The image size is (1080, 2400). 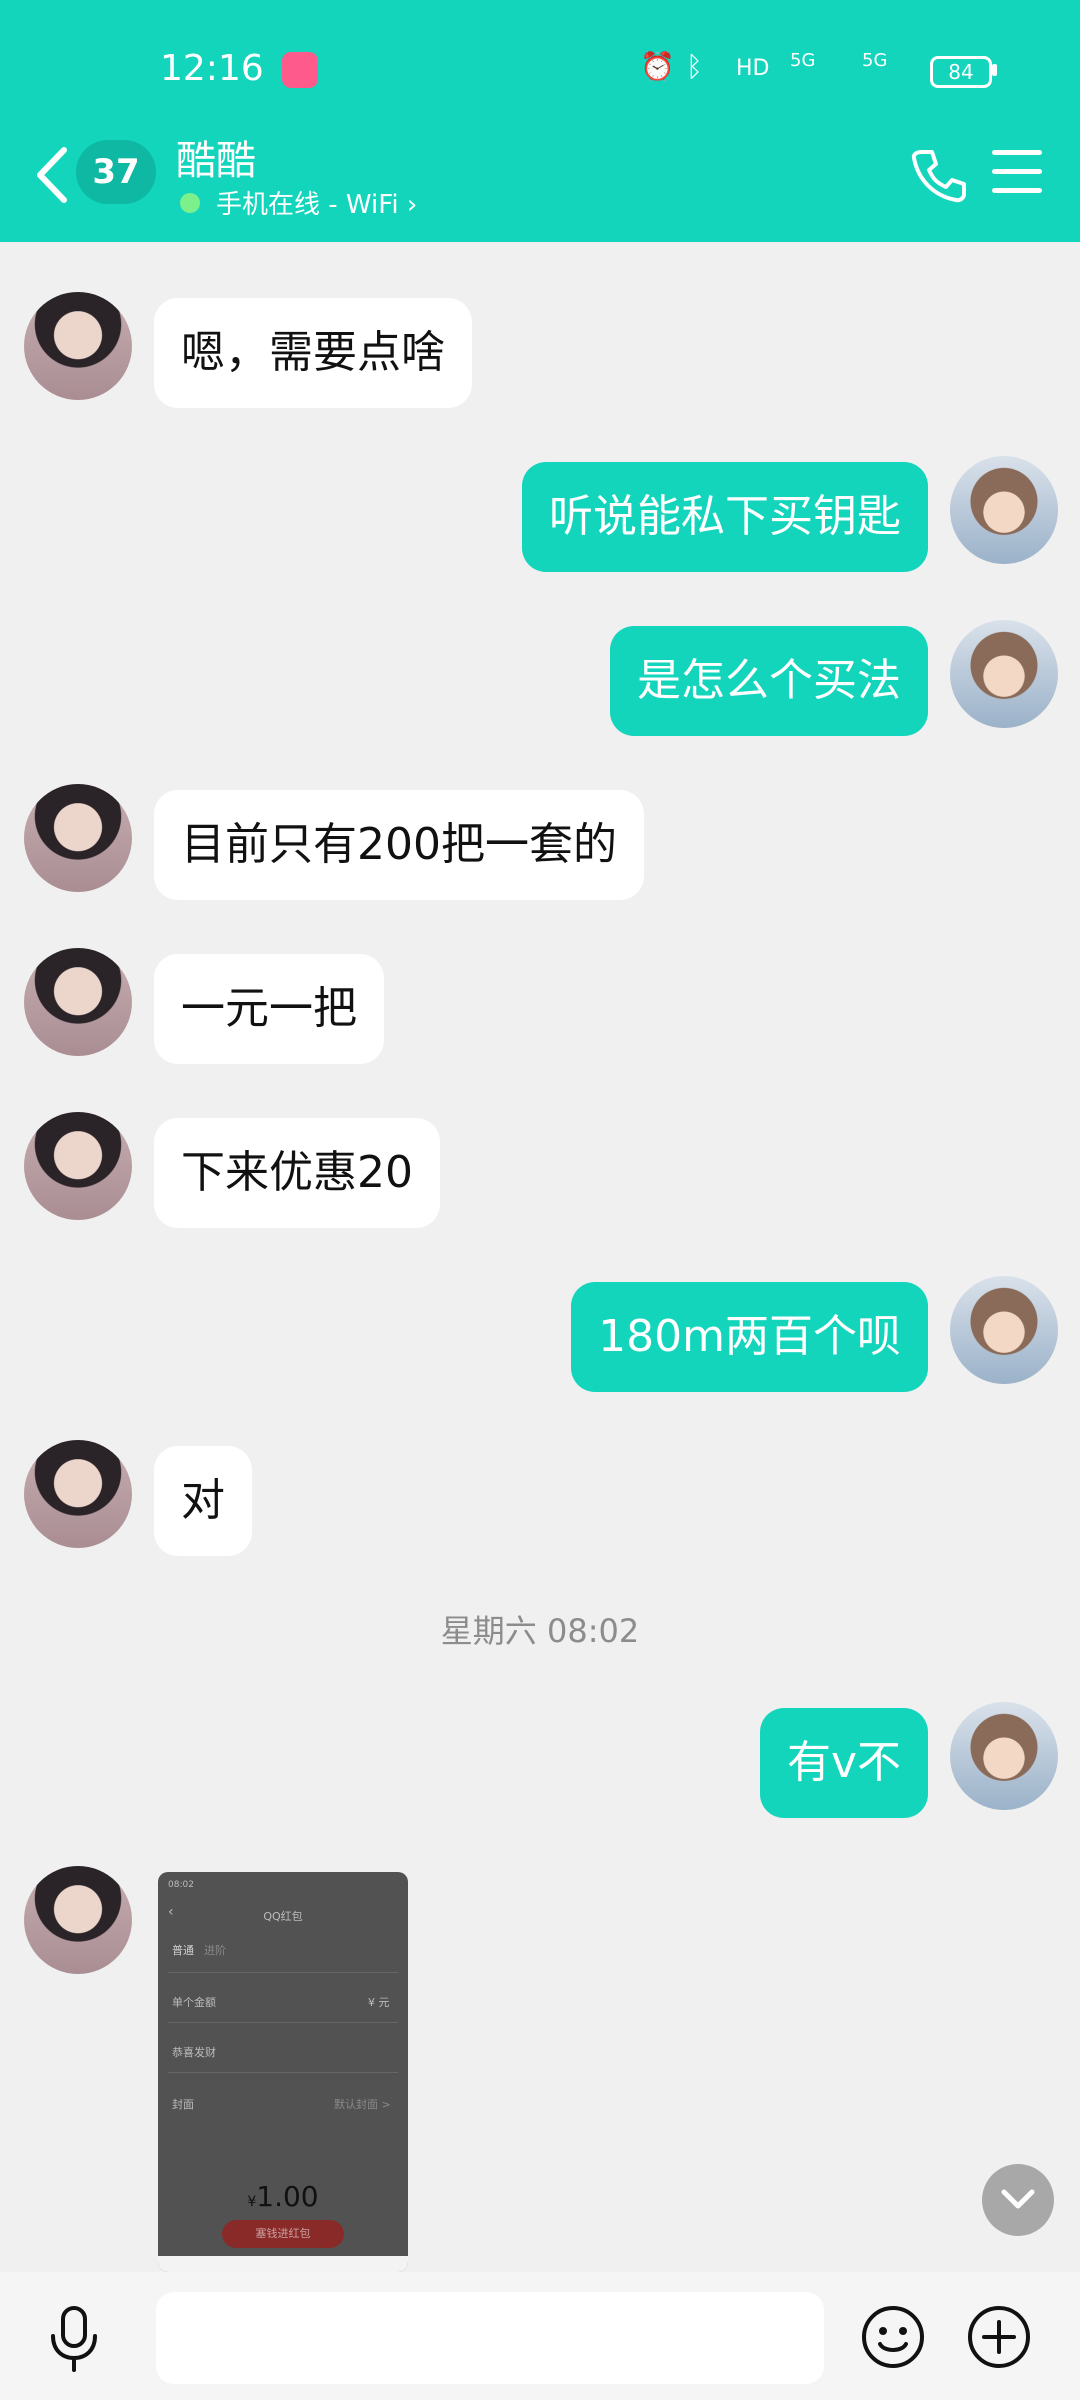 I want to click on contact-status-text: 手机在线 - WiFi ›, so click(x=317, y=205).